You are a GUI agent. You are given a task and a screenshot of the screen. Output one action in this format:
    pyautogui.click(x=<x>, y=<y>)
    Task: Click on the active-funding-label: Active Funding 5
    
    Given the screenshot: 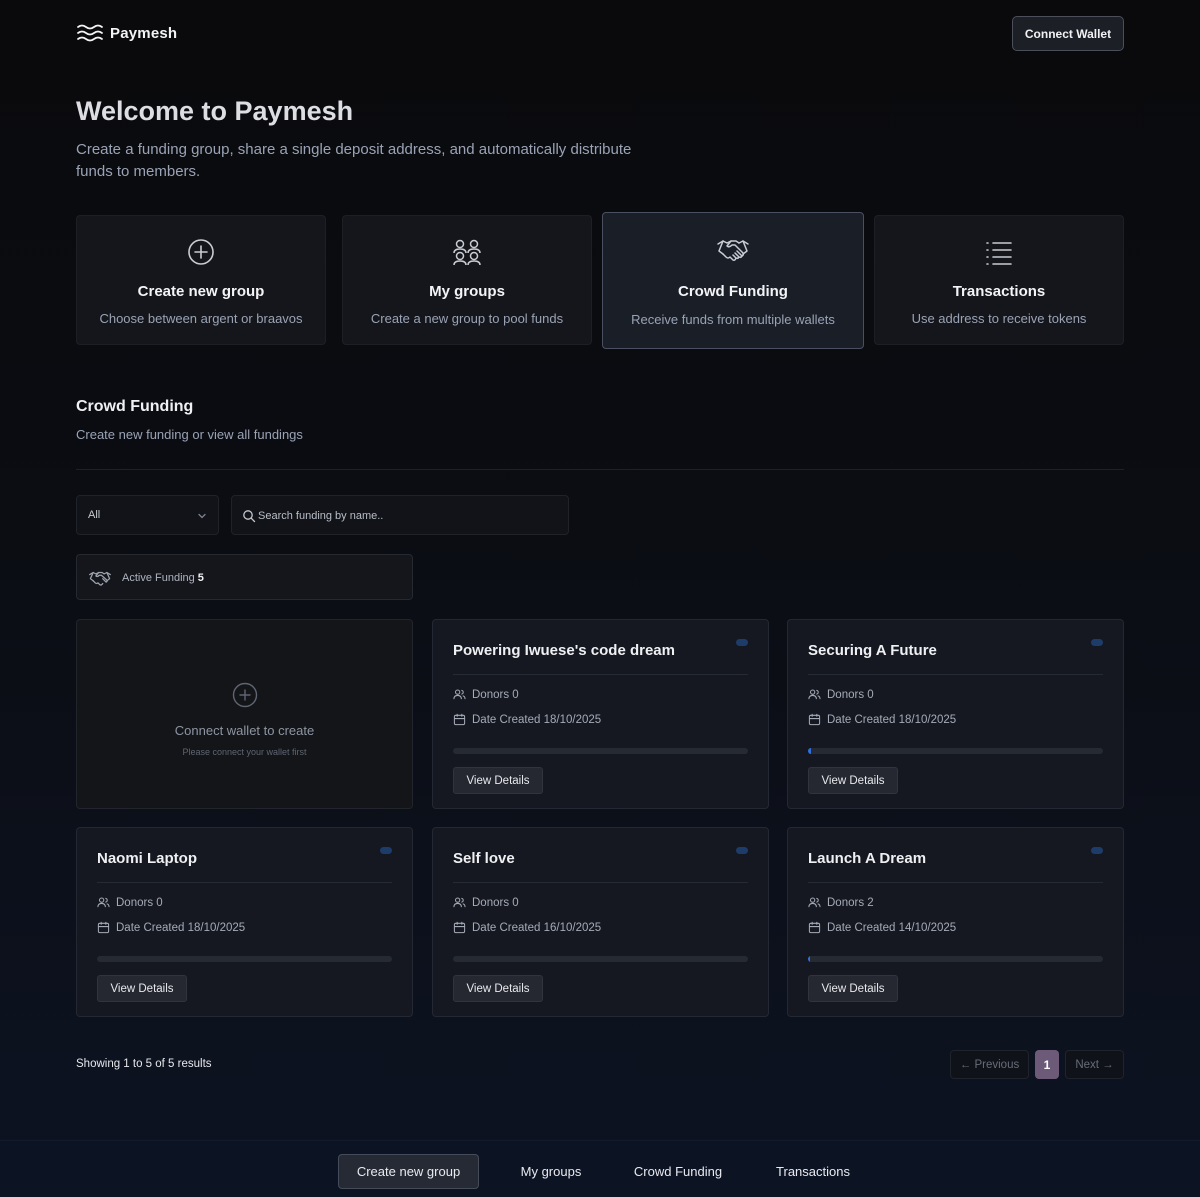 What is the action you would take?
    pyautogui.click(x=163, y=578)
    